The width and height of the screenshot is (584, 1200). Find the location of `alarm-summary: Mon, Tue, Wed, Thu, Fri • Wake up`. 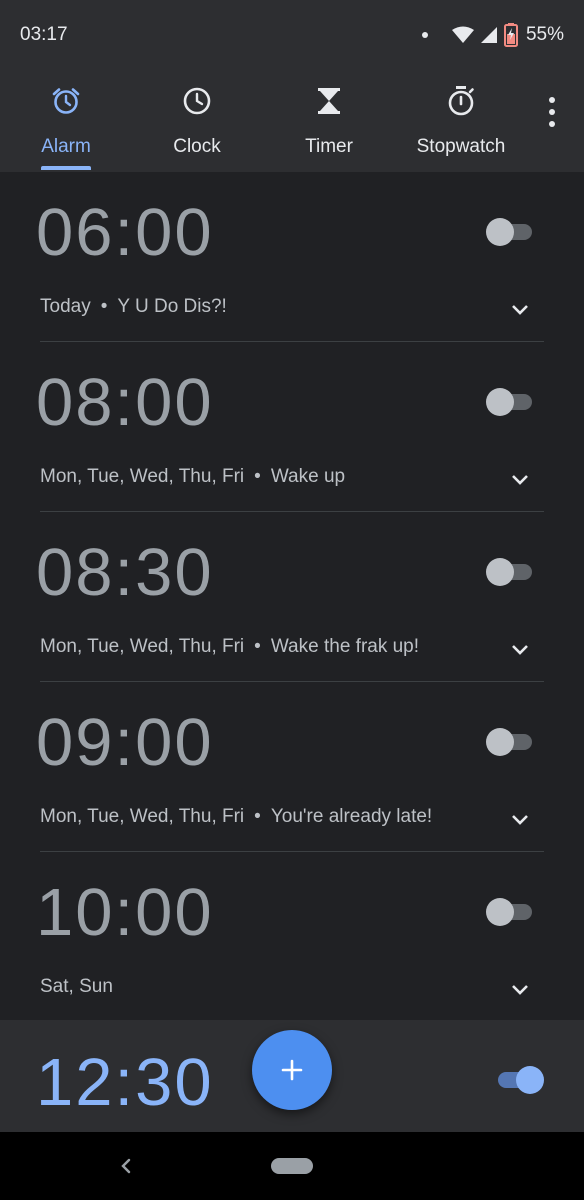

alarm-summary: Mon, Tue, Wed, Thu, Fri • Wake up is located at coordinates (192, 477).